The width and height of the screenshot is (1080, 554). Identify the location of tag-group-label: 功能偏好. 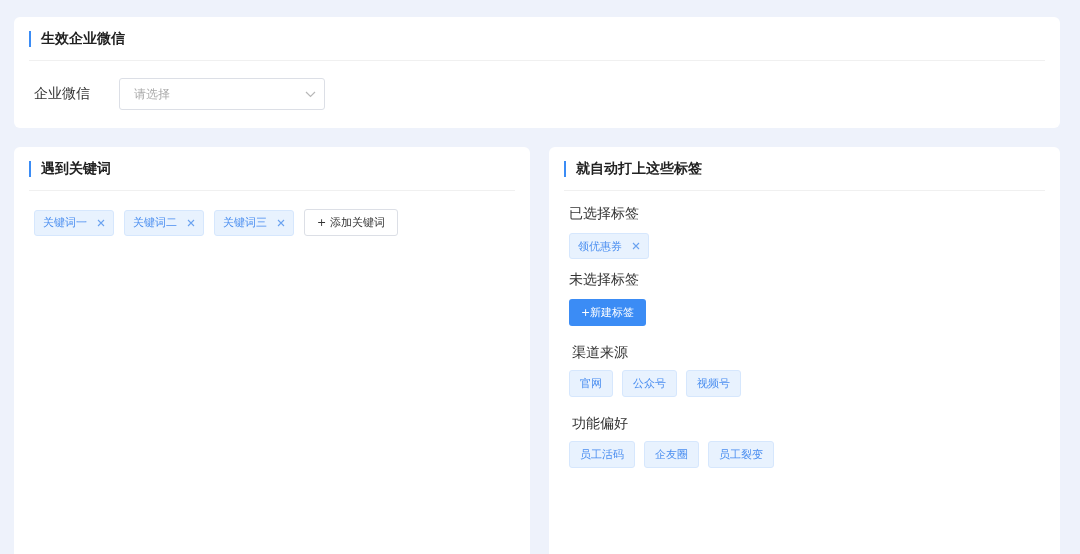
(600, 424).